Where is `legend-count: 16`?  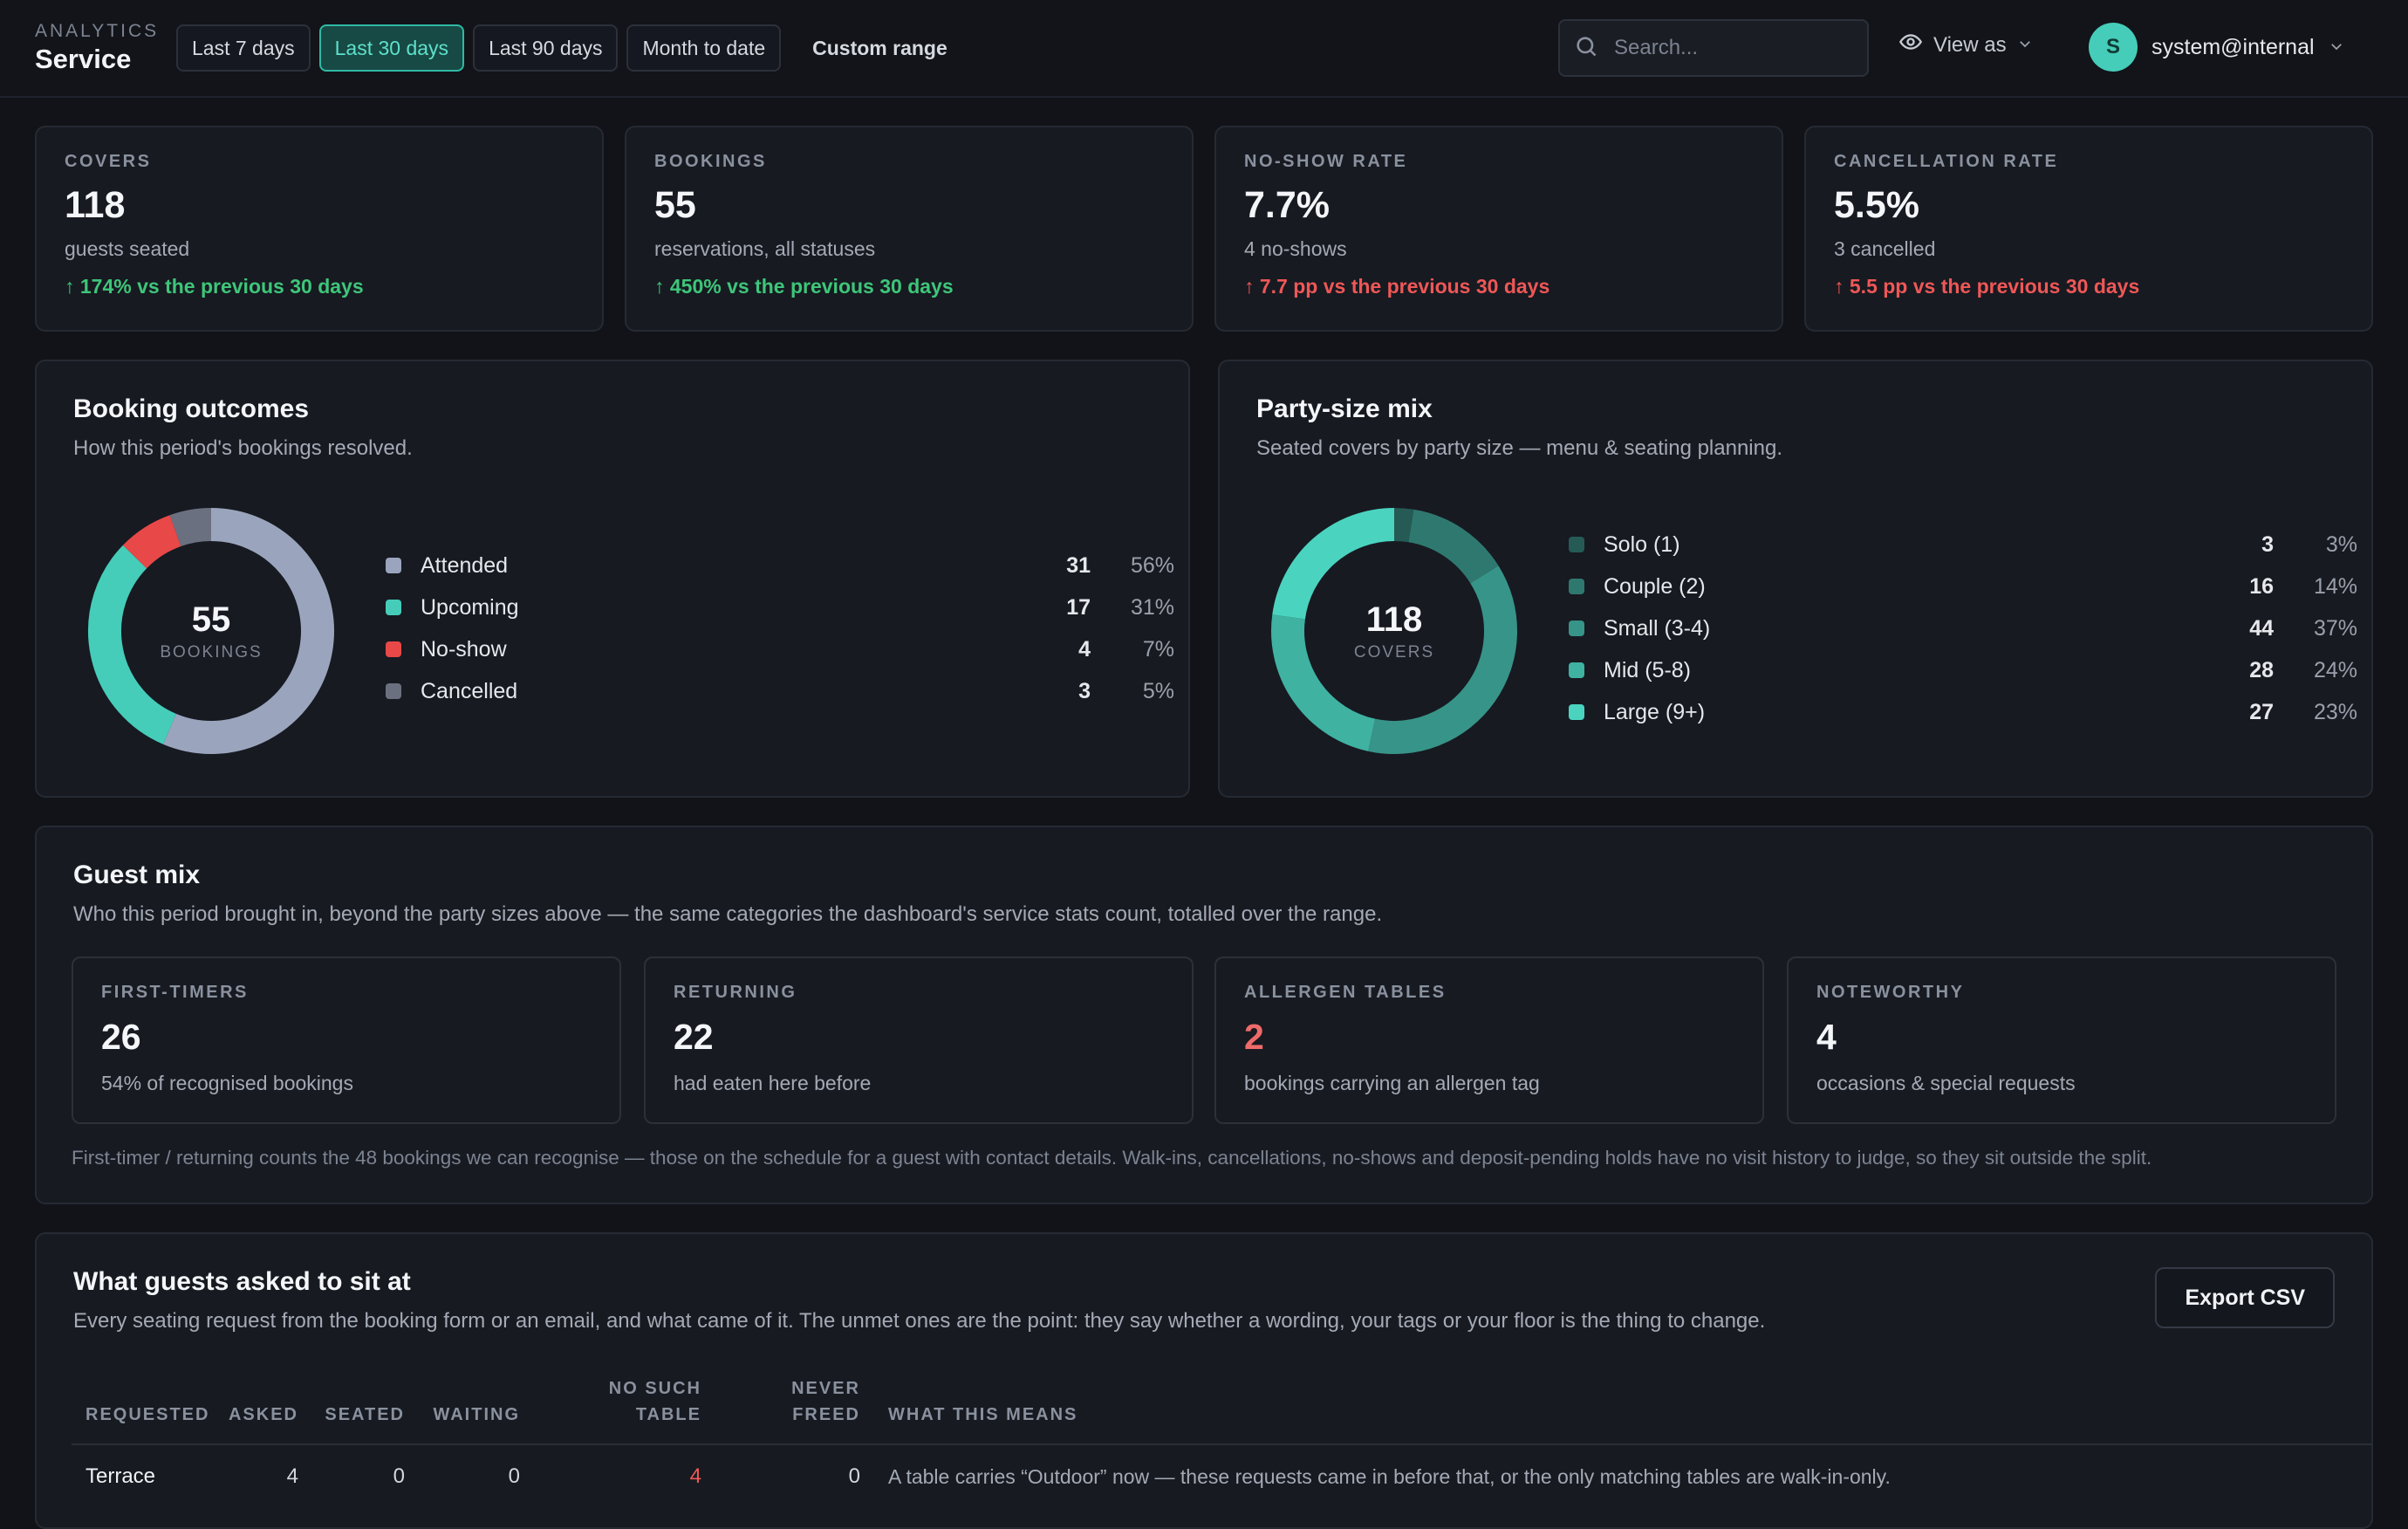
legend-count: 16 is located at coordinates (2262, 586).